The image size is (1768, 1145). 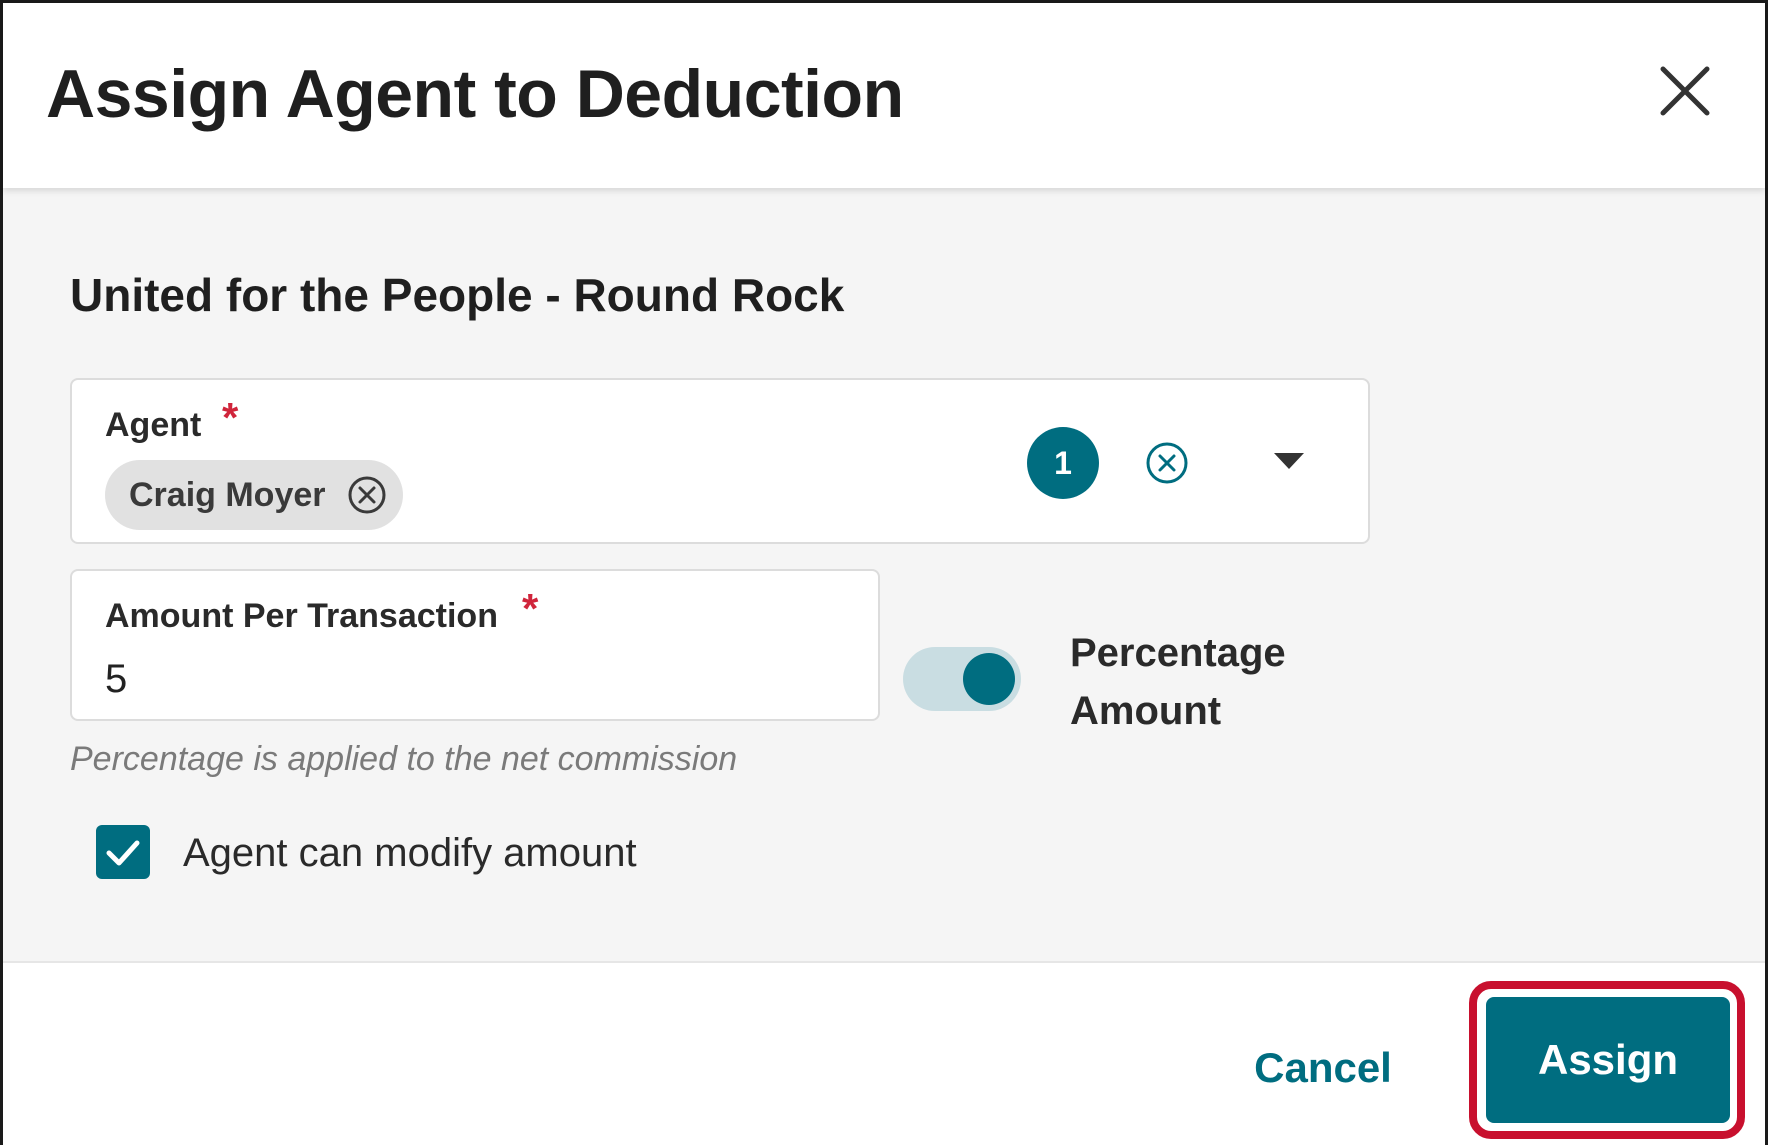 I want to click on dialog-title: Assign Agent to Deduction, so click(x=475, y=94).